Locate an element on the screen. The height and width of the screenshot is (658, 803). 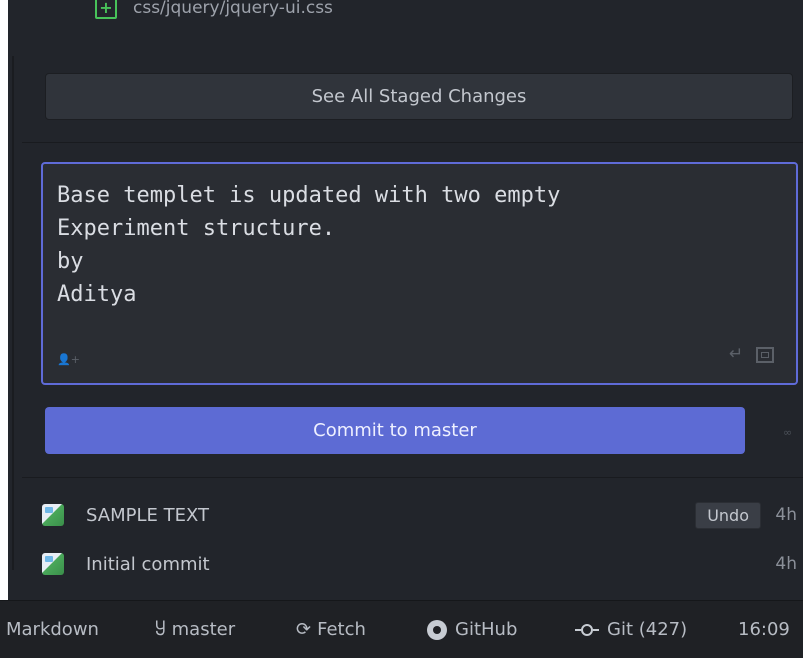
hard-wrap-icon: ↵ is located at coordinates (736, 354).